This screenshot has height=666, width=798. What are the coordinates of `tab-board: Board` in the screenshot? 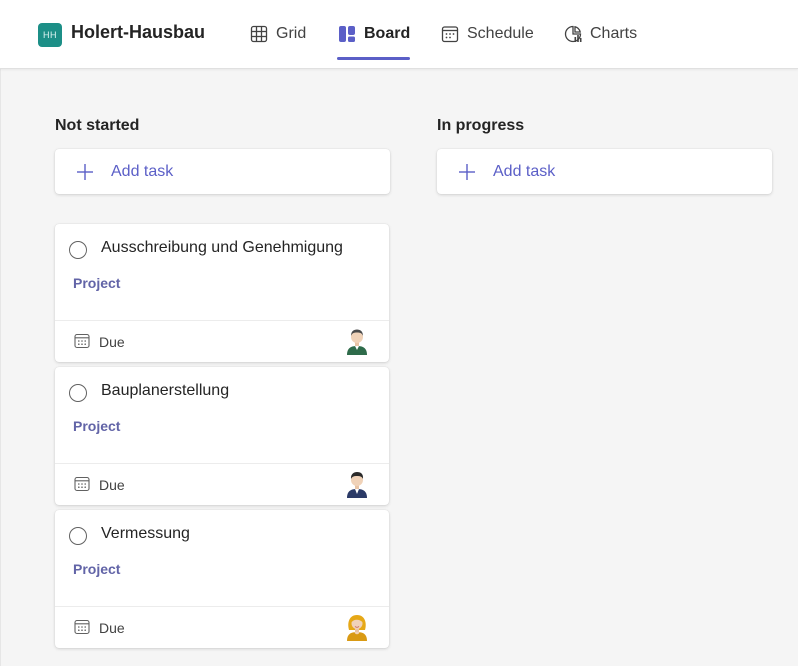 It's located at (374, 34).